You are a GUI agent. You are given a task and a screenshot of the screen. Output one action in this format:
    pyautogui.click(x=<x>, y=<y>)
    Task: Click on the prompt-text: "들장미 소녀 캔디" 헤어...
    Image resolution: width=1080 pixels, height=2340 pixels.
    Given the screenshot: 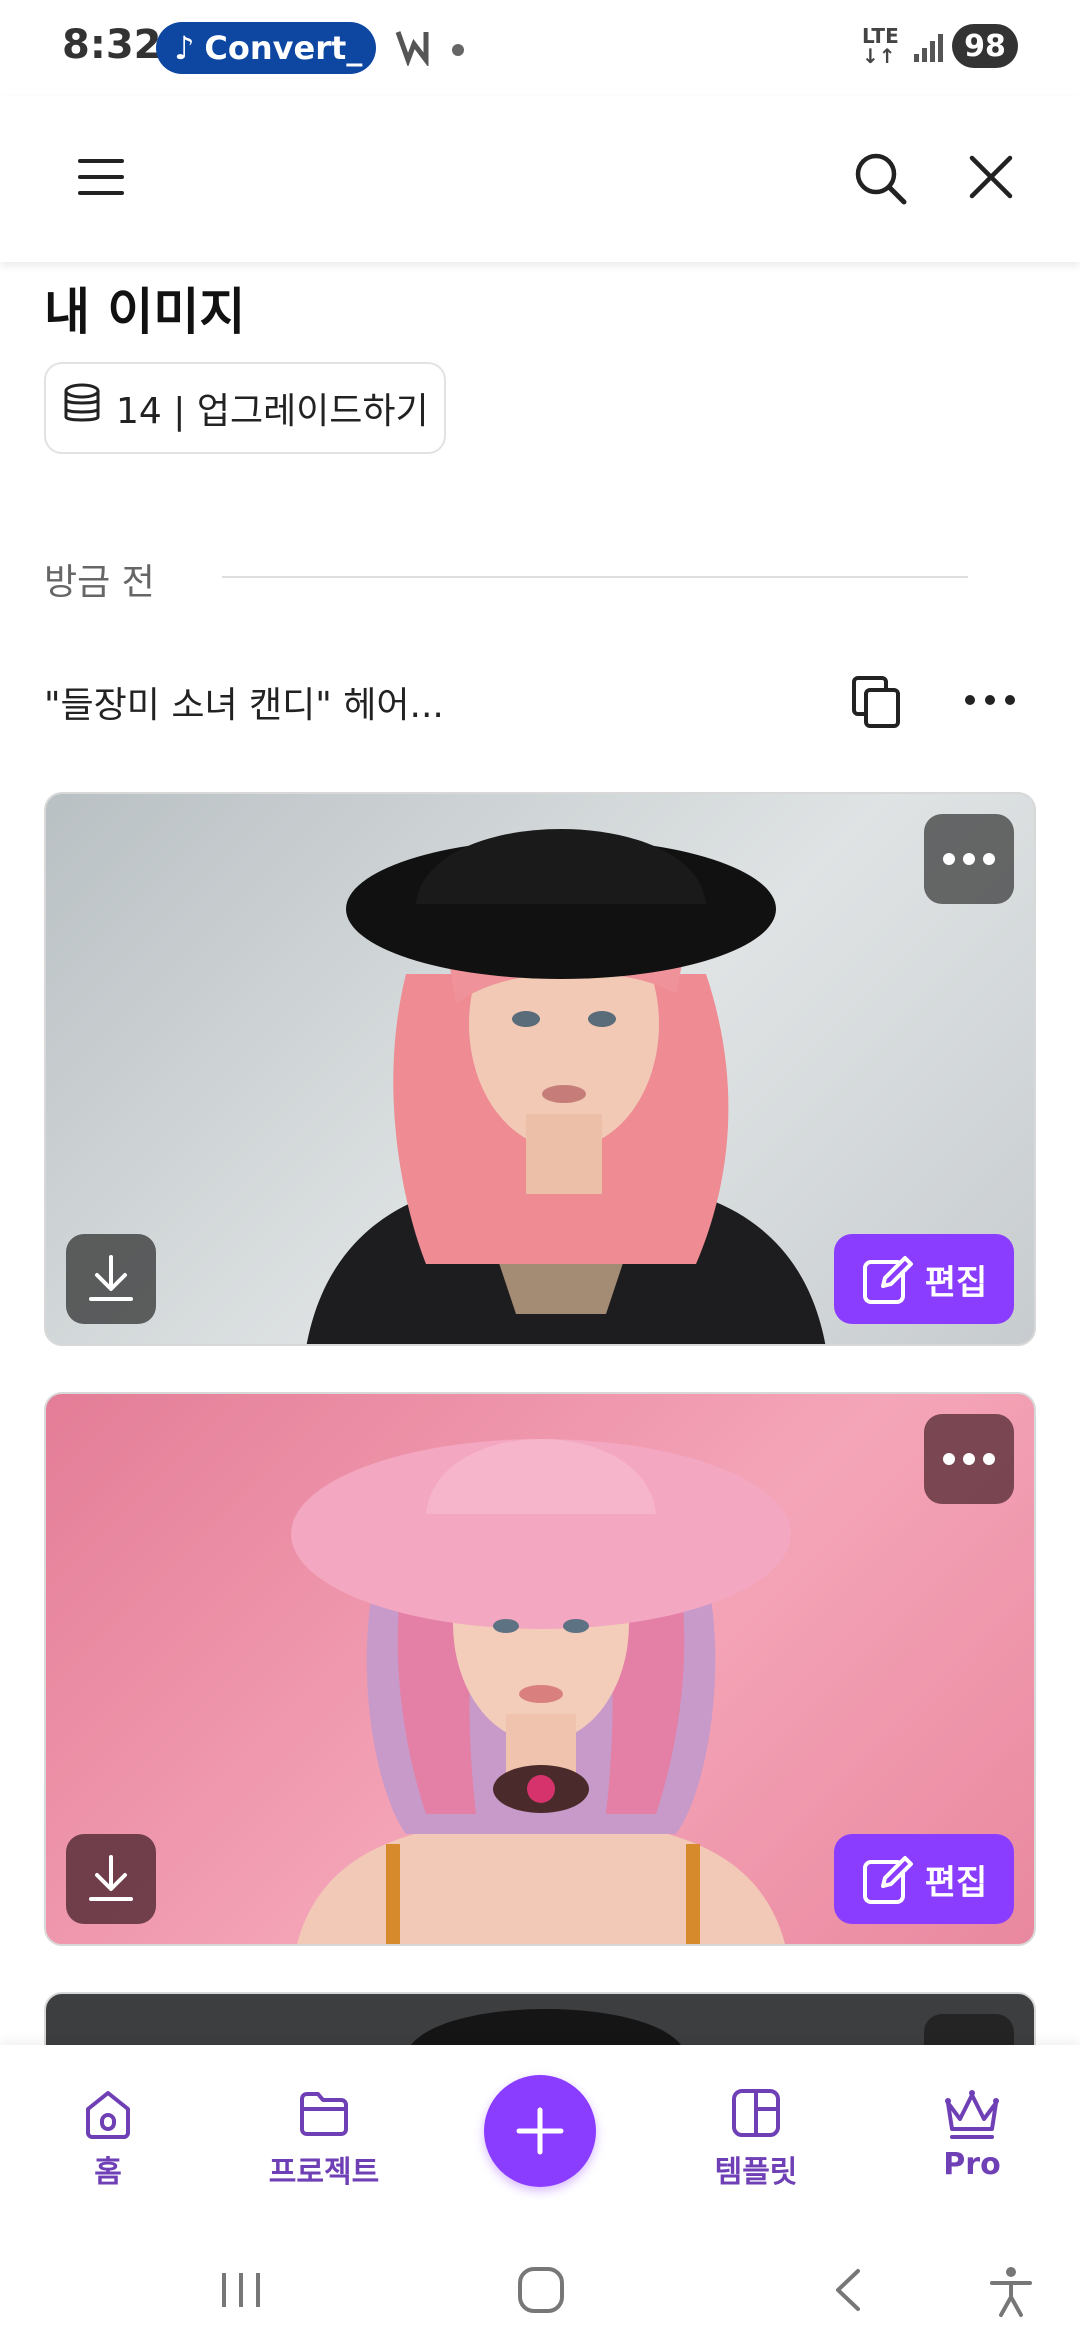 What is the action you would take?
    pyautogui.click(x=244, y=702)
    